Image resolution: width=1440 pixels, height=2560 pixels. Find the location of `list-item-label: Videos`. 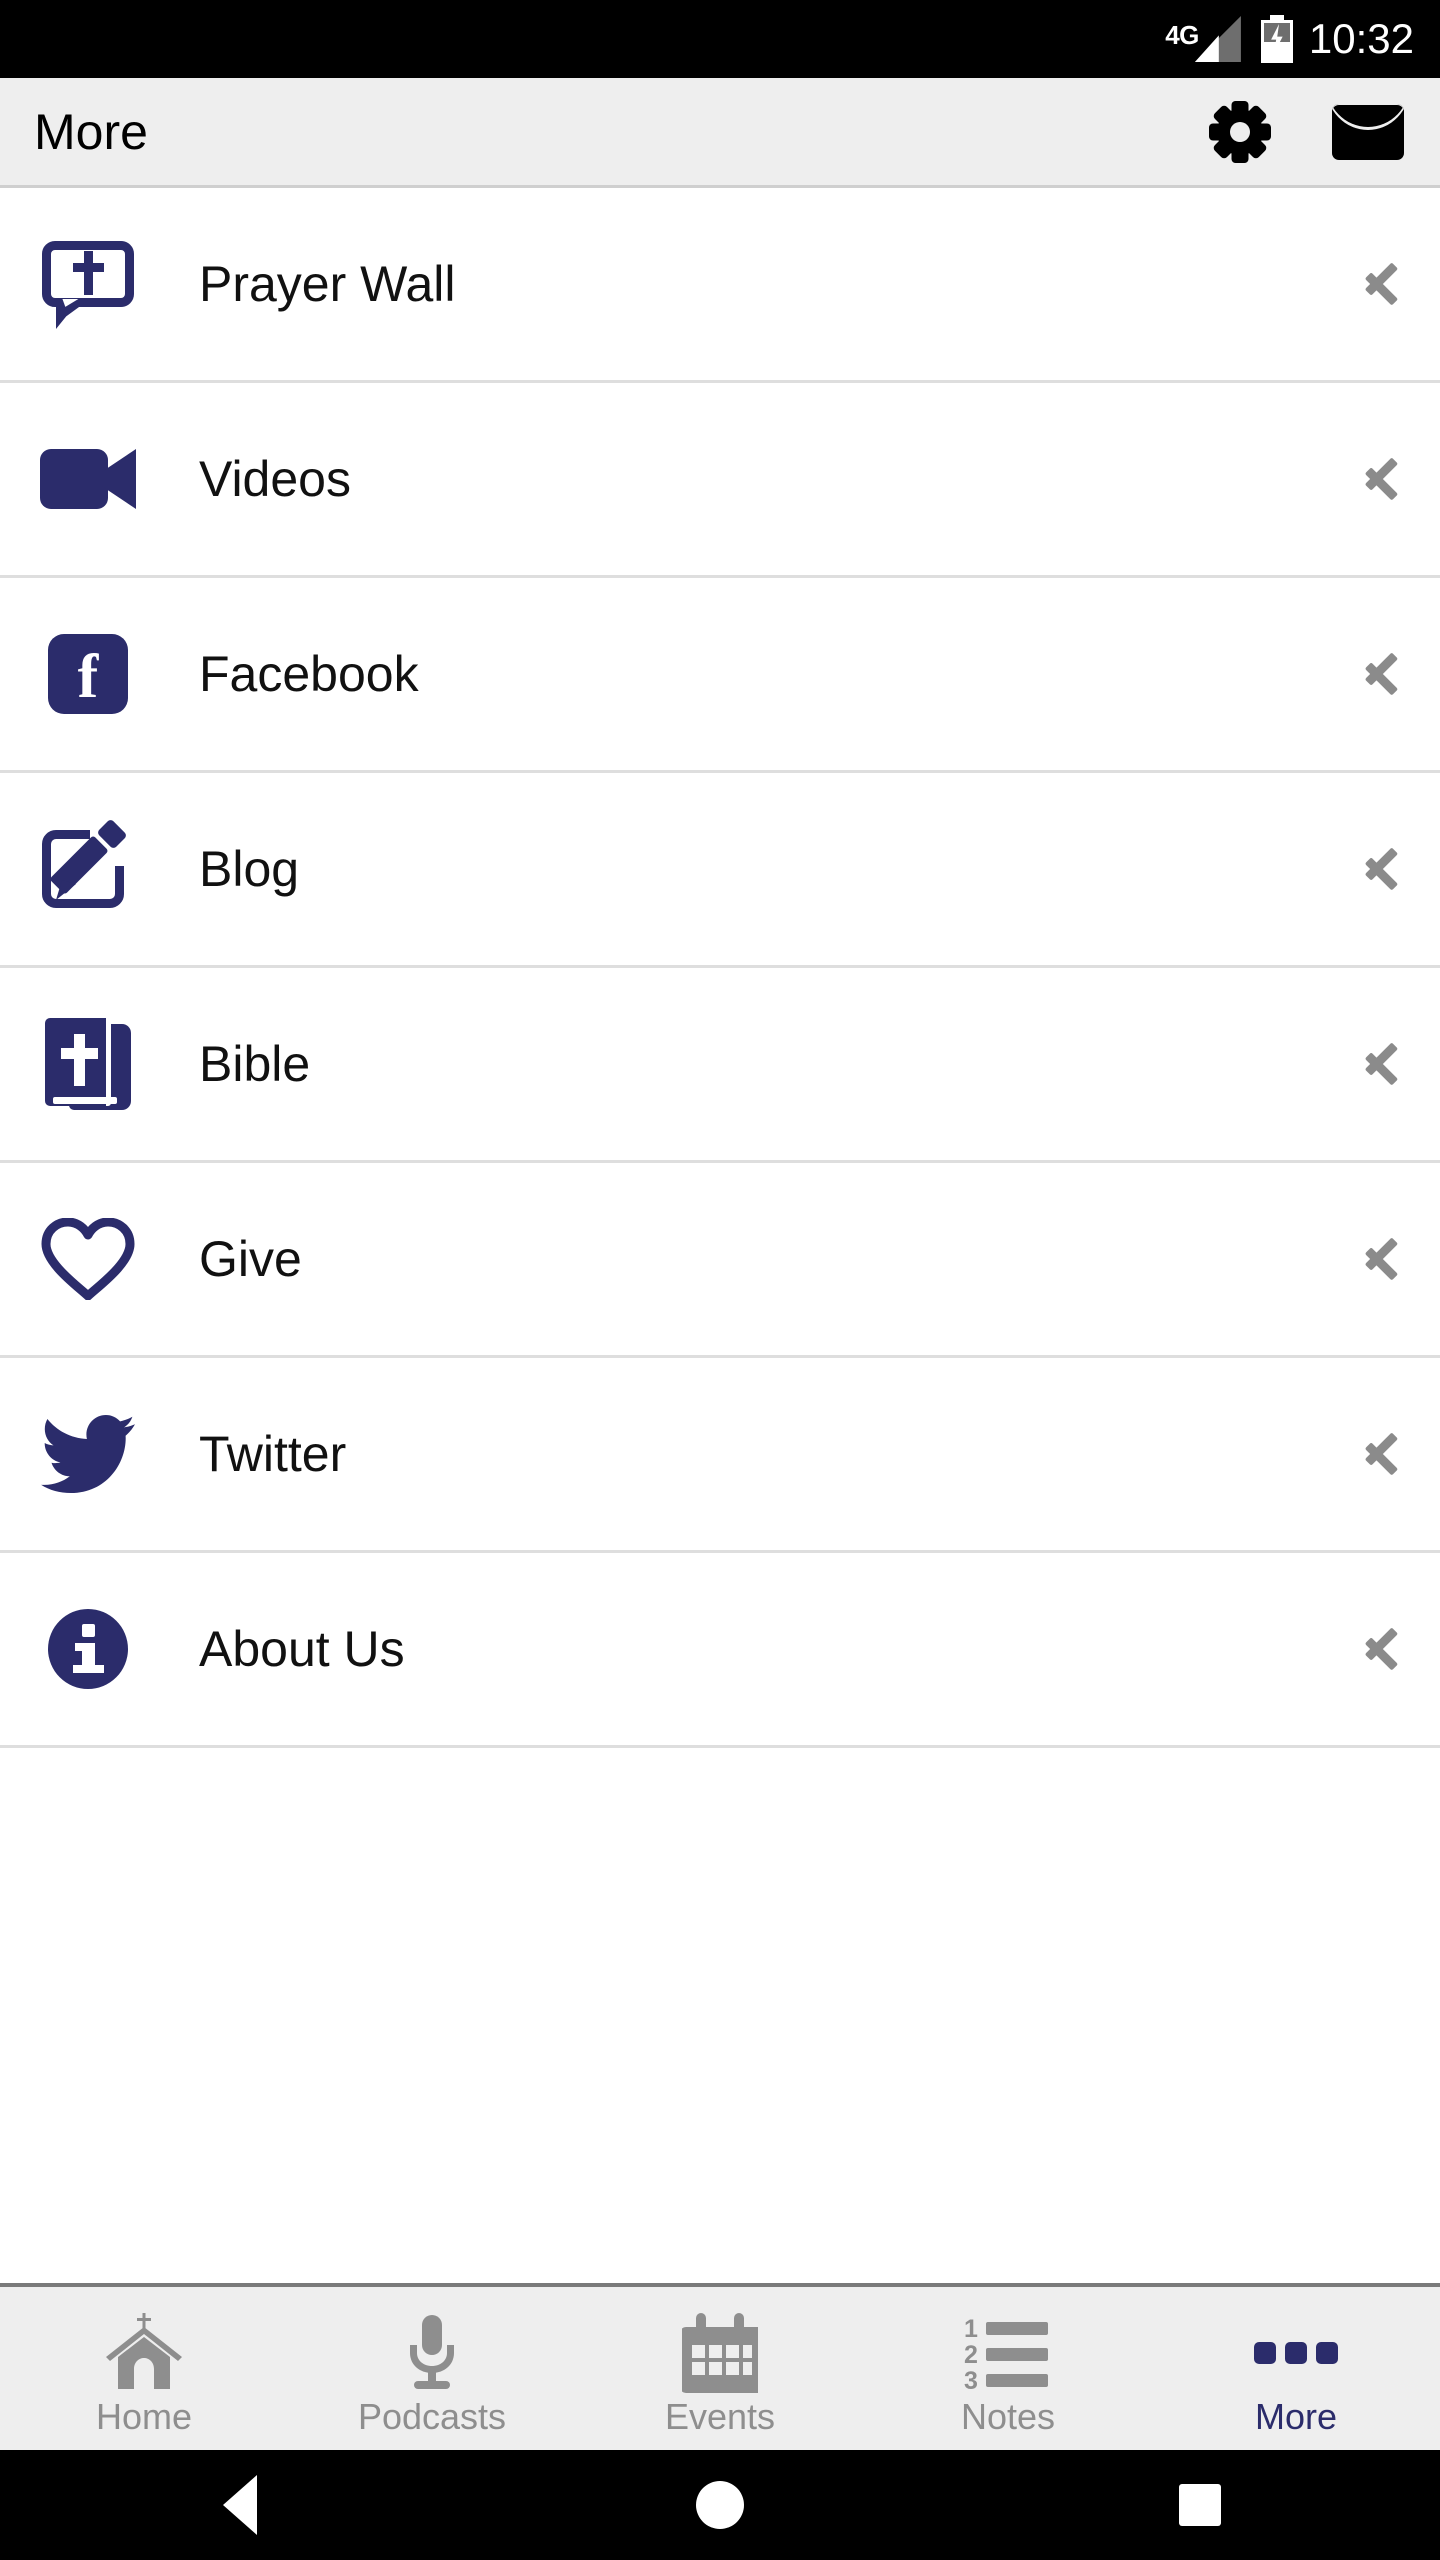

list-item-label: Videos is located at coordinates (275, 479).